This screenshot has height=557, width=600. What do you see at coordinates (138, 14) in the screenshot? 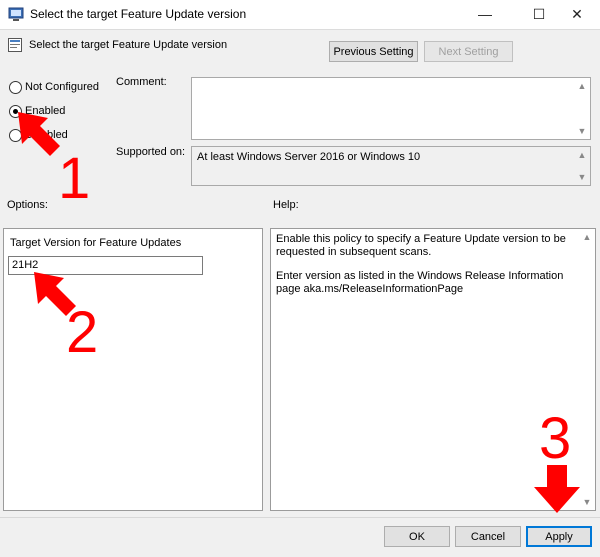
I see `window-title: Select the target Feature Update version` at bounding box center [138, 14].